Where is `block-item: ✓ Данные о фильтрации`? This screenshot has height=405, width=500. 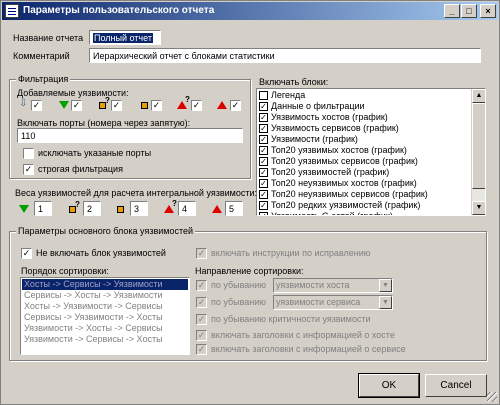
block-item: ✓ Данные о фильтрации is located at coordinates (364, 106).